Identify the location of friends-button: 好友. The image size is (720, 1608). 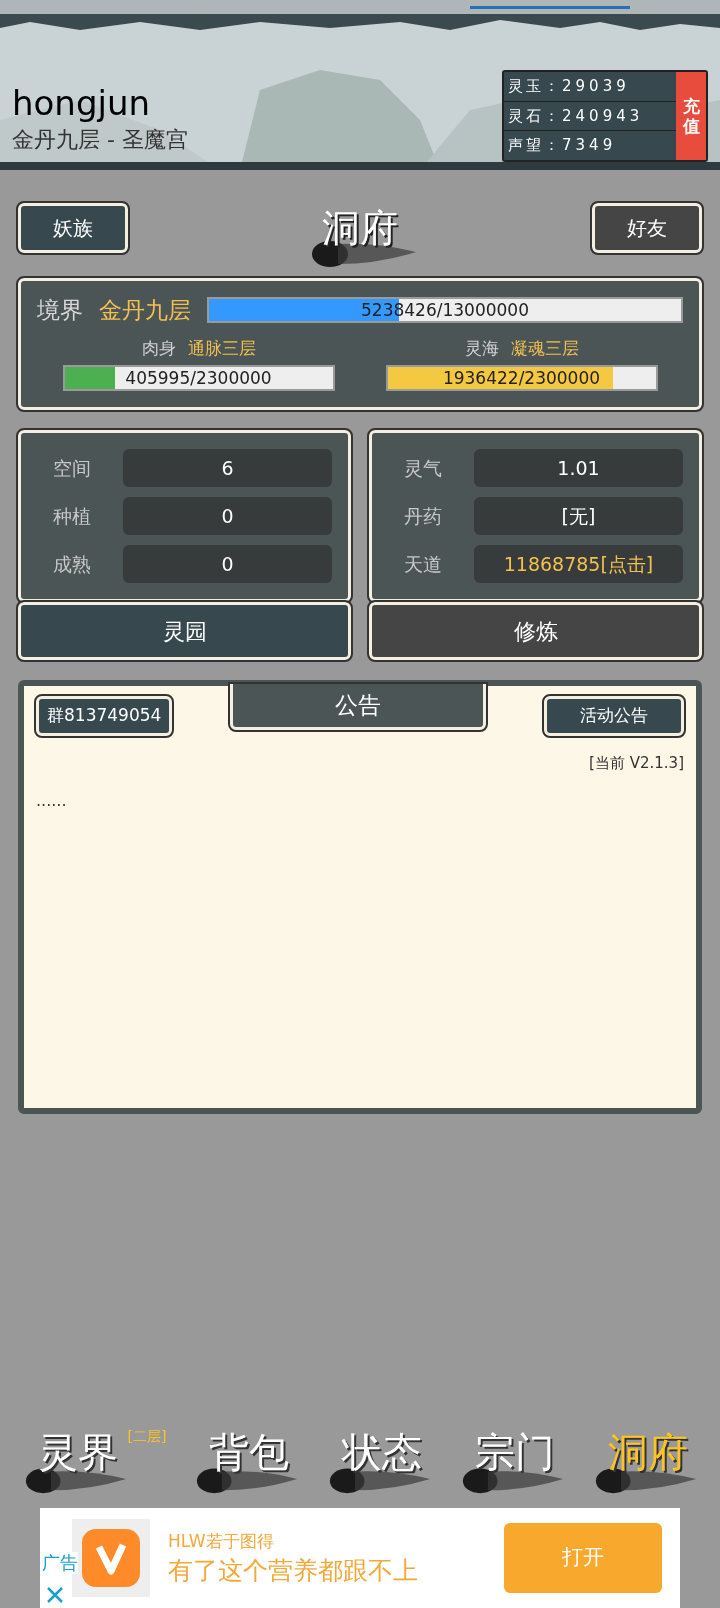
(647, 228).